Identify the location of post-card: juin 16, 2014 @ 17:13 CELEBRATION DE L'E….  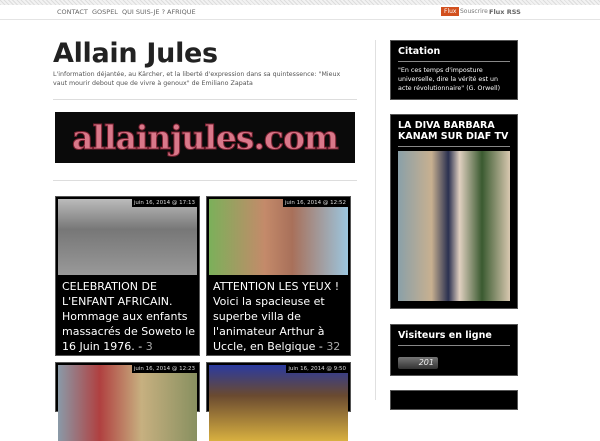
(127, 276).